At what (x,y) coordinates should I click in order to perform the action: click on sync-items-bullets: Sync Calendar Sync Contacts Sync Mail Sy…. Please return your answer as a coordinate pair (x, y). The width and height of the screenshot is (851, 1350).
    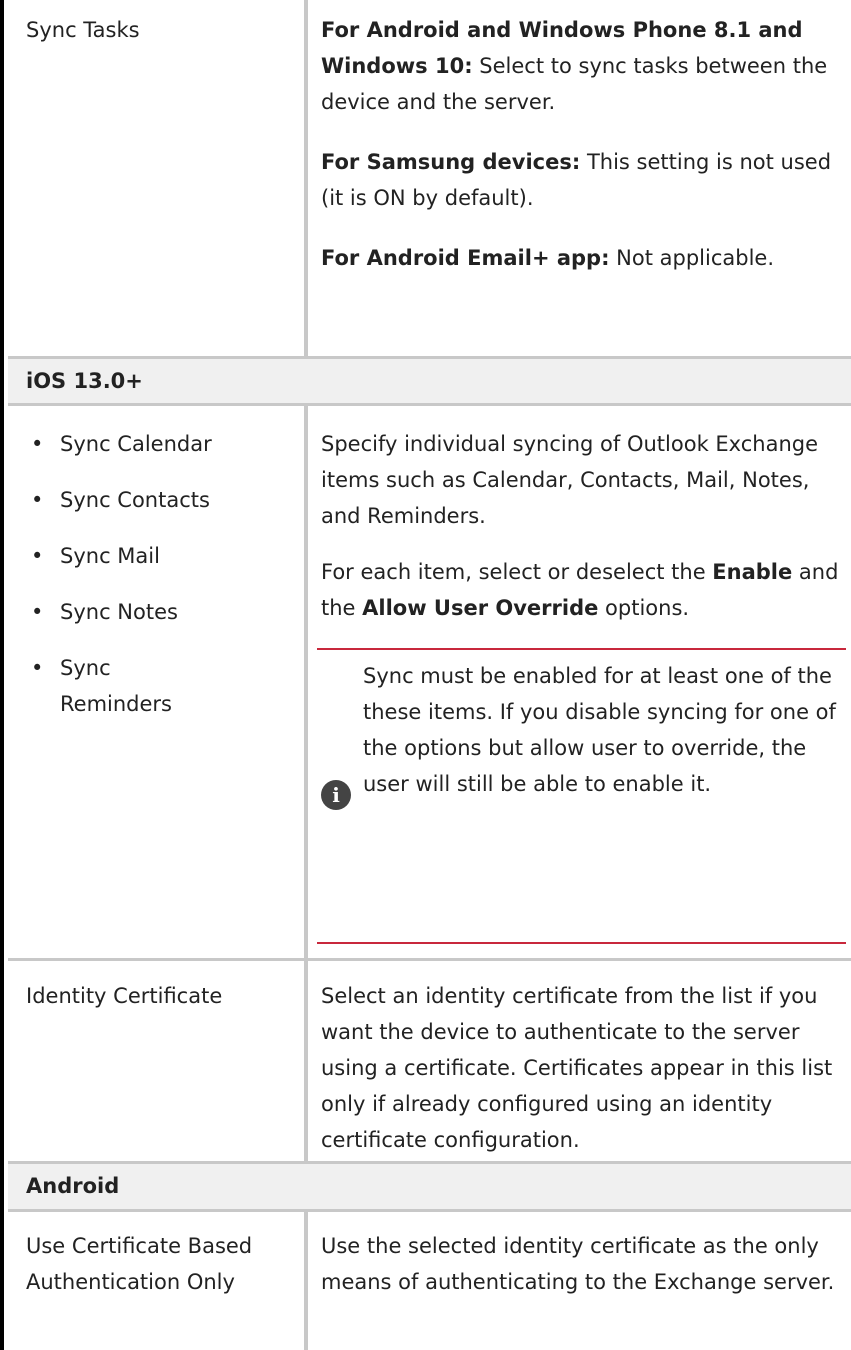
    Looking at the image, I should click on (156, 574).